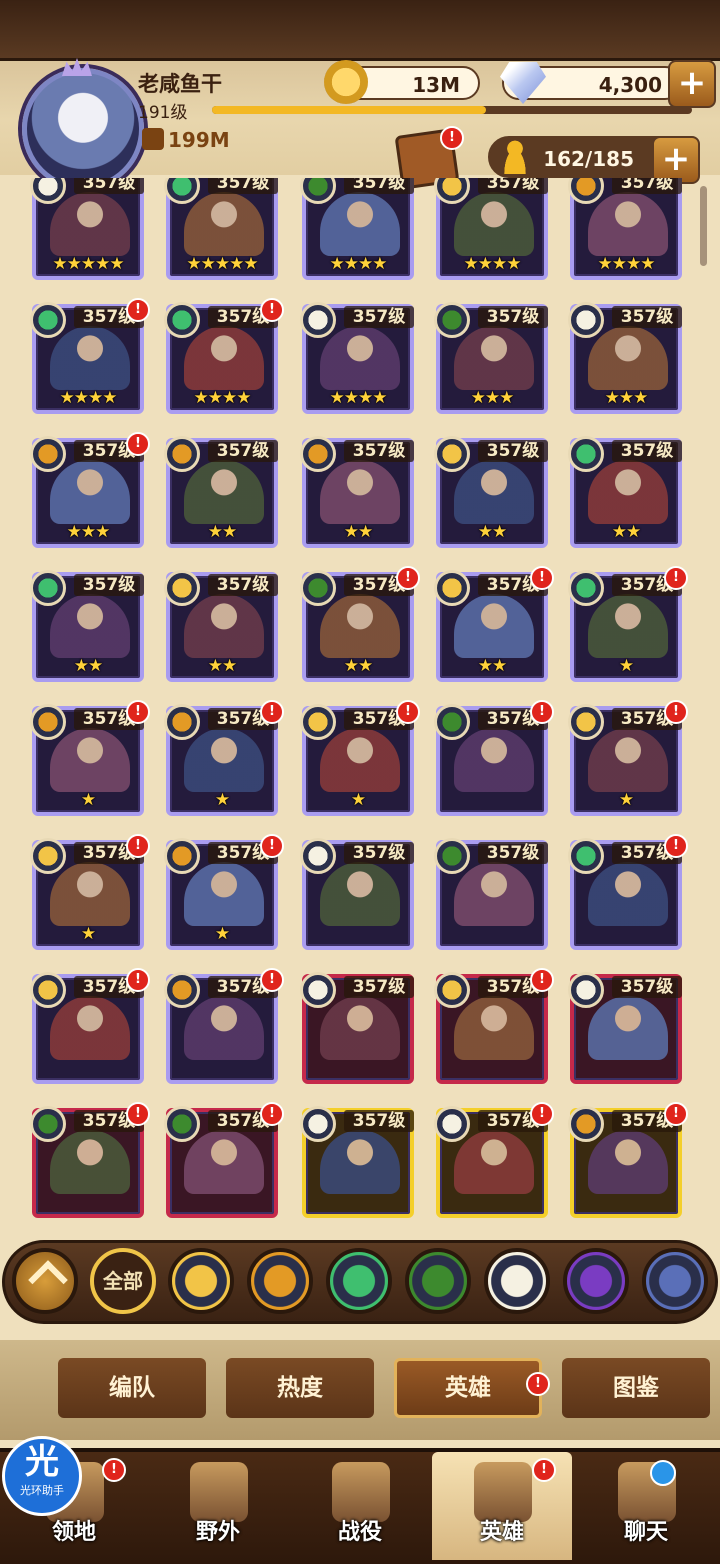 This screenshot has height=1564, width=720. What do you see at coordinates (468, 1388) in the screenshot?
I see `tab-heroes: 英雄` at bounding box center [468, 1388].